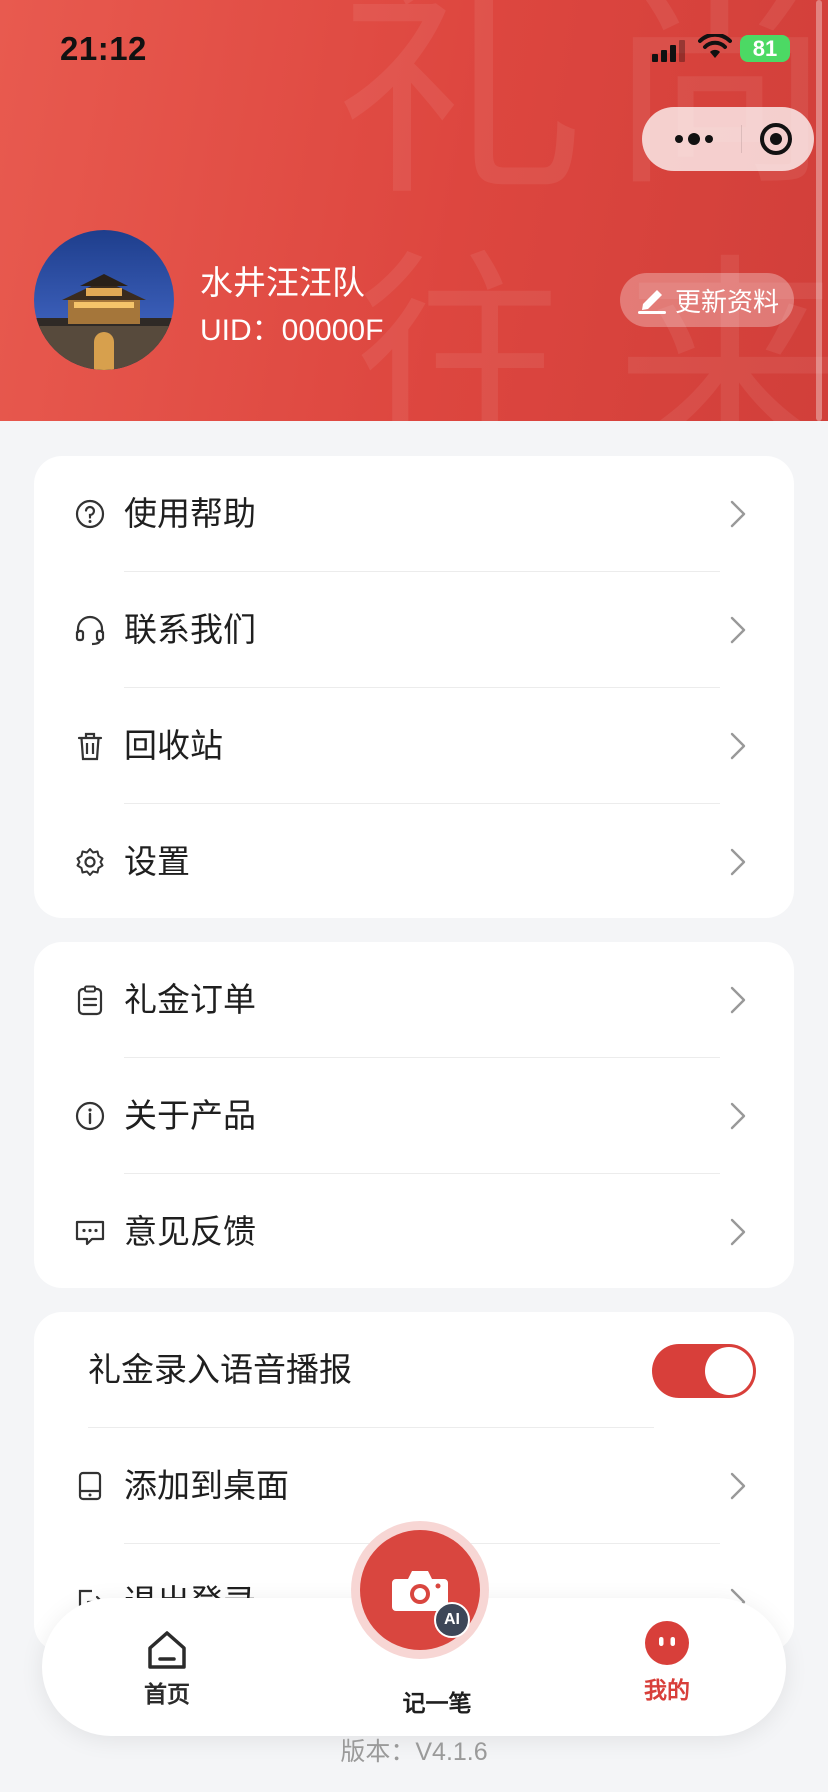  I want to click on menu-item-label: 使用帮助, so click(190, 513).